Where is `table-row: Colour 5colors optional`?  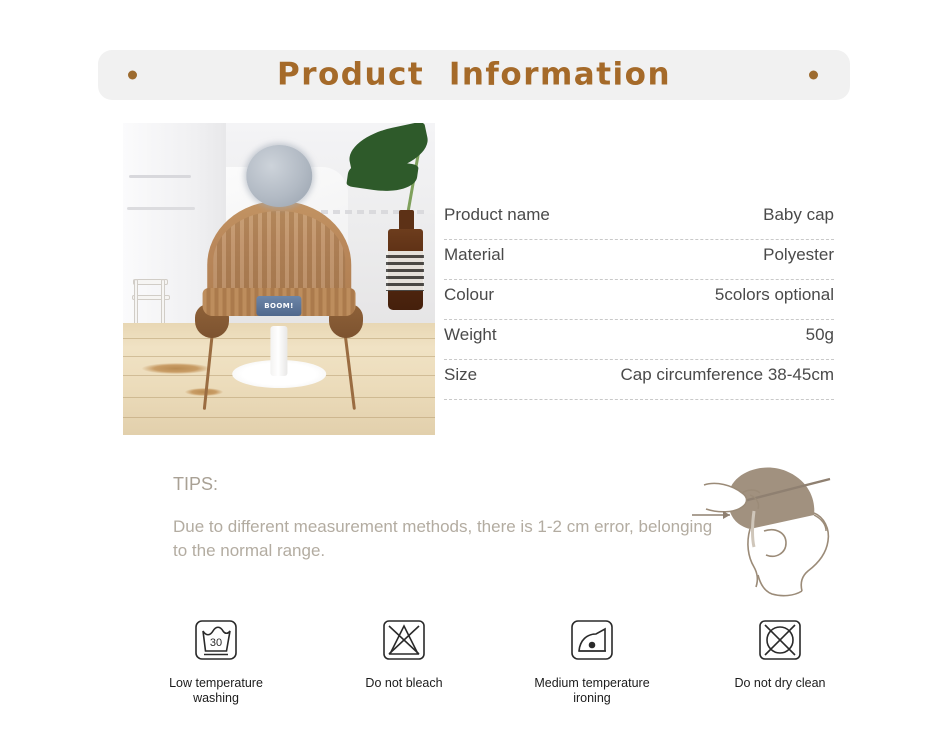
table-row: Colour 5colors optional is located at coordinates (639, 300).